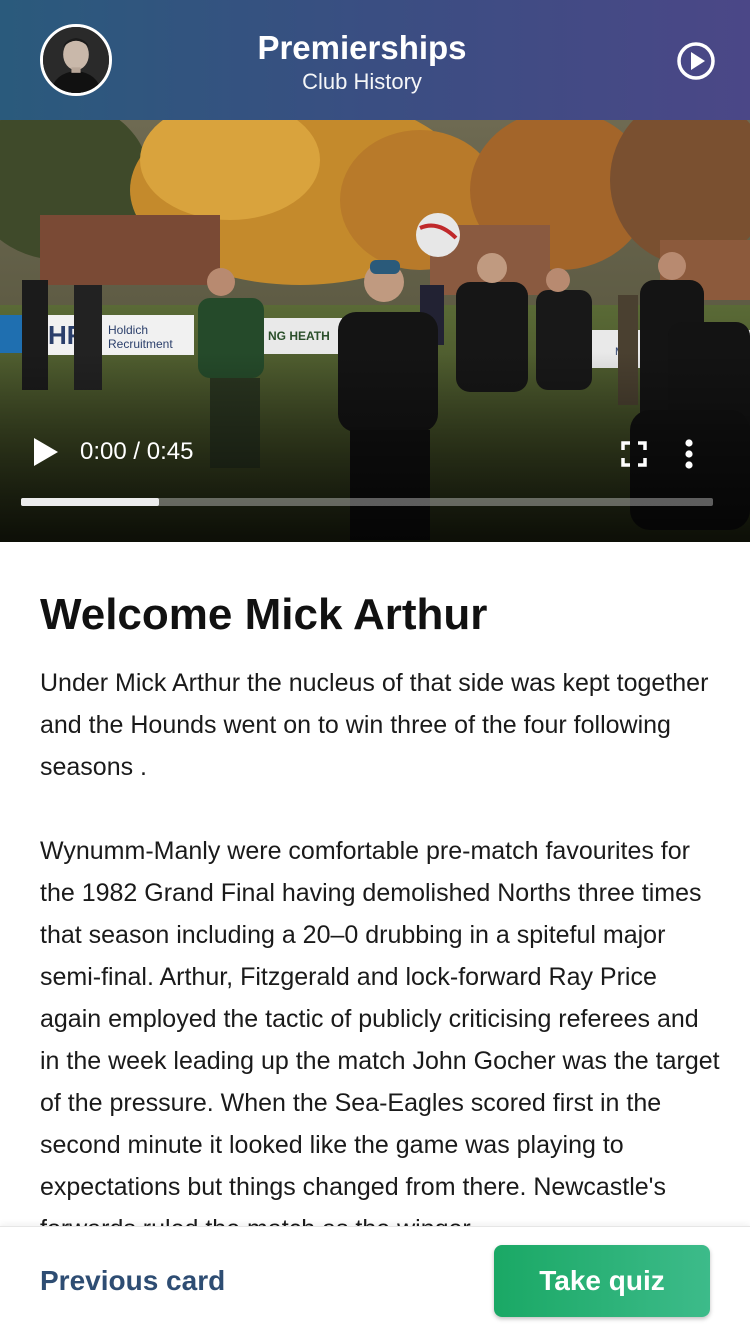 This screenshot has height=1334, width=750. Describe the element at coordinates (367, 502) in the screenshot. I see `video-progress-bar` at that location.